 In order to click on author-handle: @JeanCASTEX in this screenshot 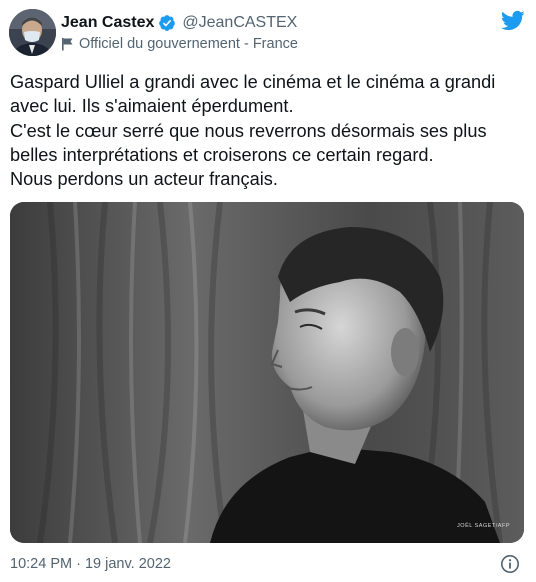, I will do `click(239, 23)`.